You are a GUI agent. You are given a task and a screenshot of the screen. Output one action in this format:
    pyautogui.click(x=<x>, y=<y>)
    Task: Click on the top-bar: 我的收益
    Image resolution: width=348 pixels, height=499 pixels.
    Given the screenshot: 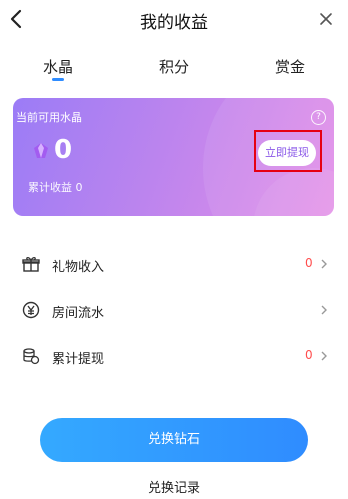 What is the action you would take?
    pyautogui.click(x=174, y=20)
    